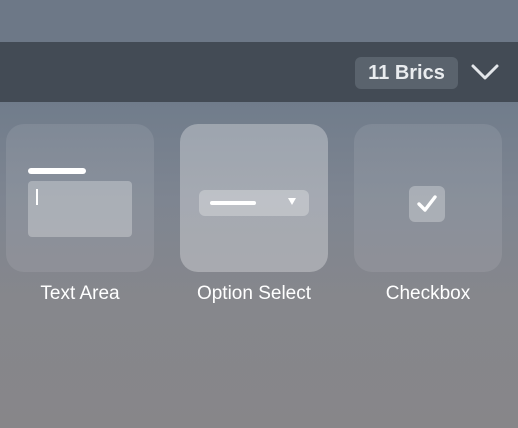 Image resolution: width=518 pixels, height=428 pixels. What do you see at coordinates (485, 73) in the screenshot?
I see `chevron-down-icon` at bounding box center [485, 73].